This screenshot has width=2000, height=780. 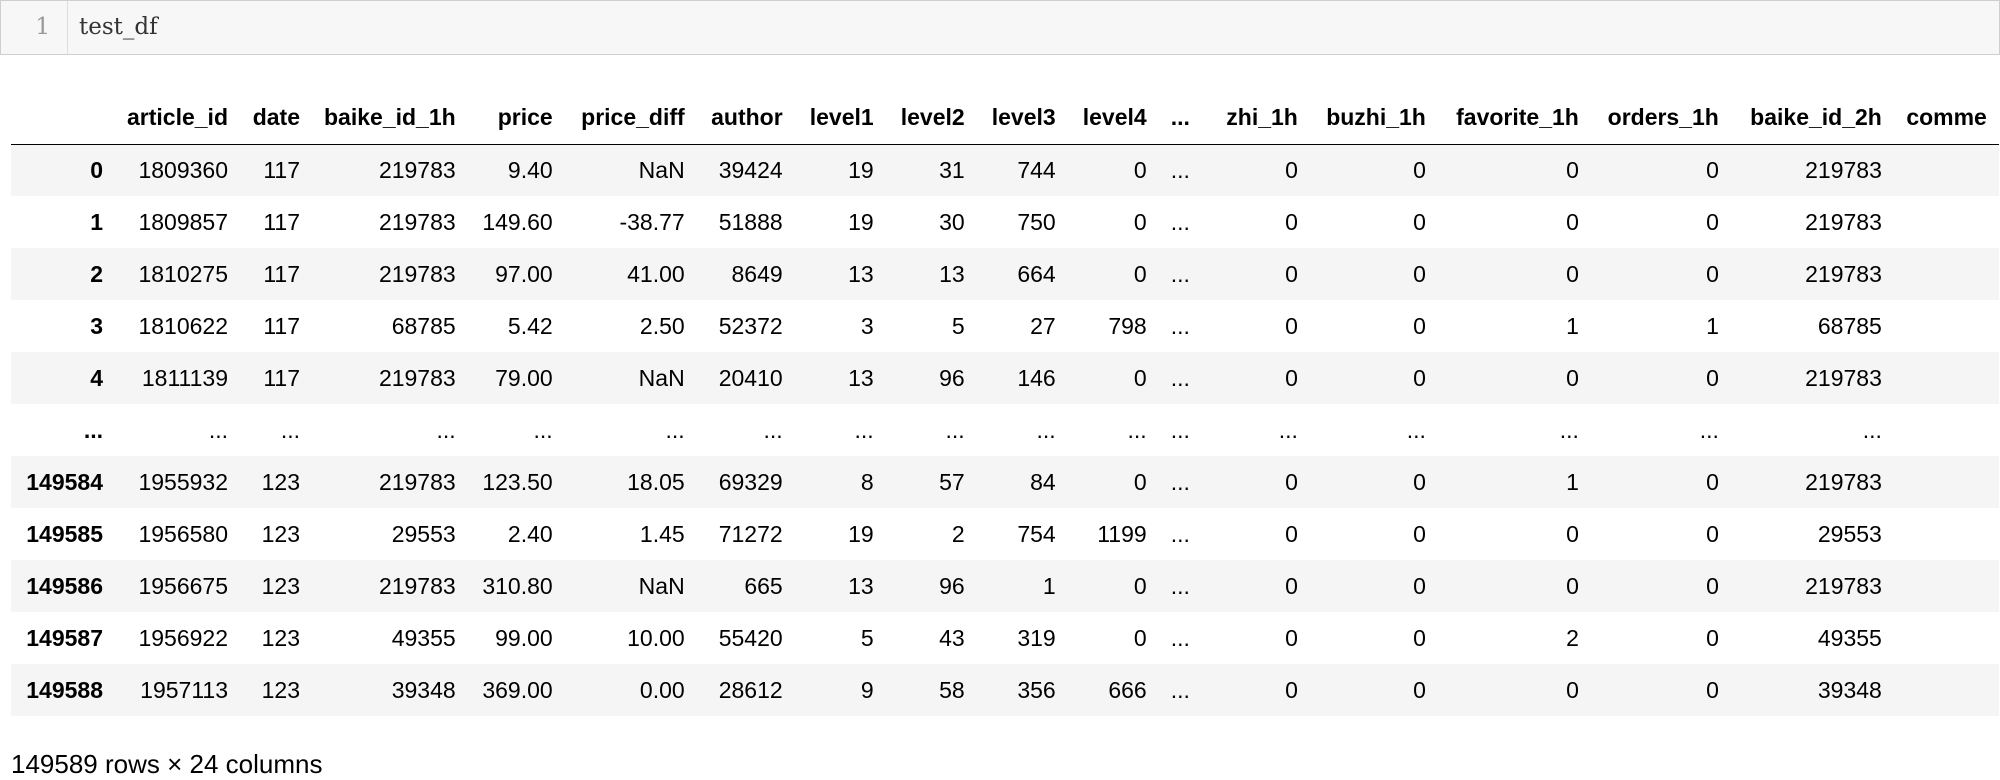 I want to click on table-cell: 99.00, so click(x=524, y=637).